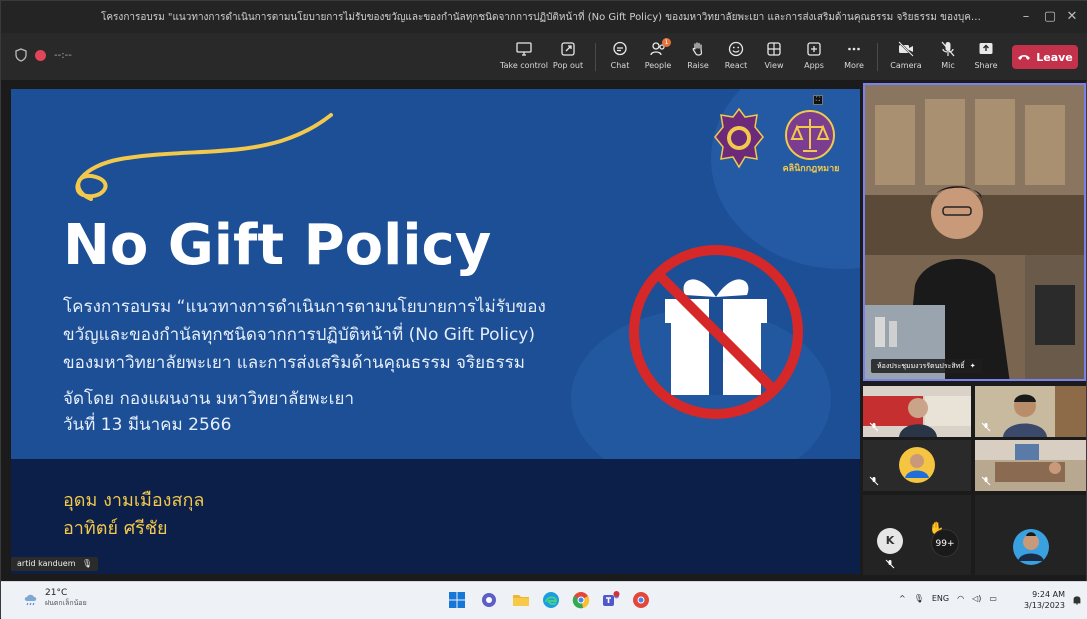 Image resolution: width=1087 pixels, height=619 pixels. I want to click on take-control-icon, so click(524, 49).